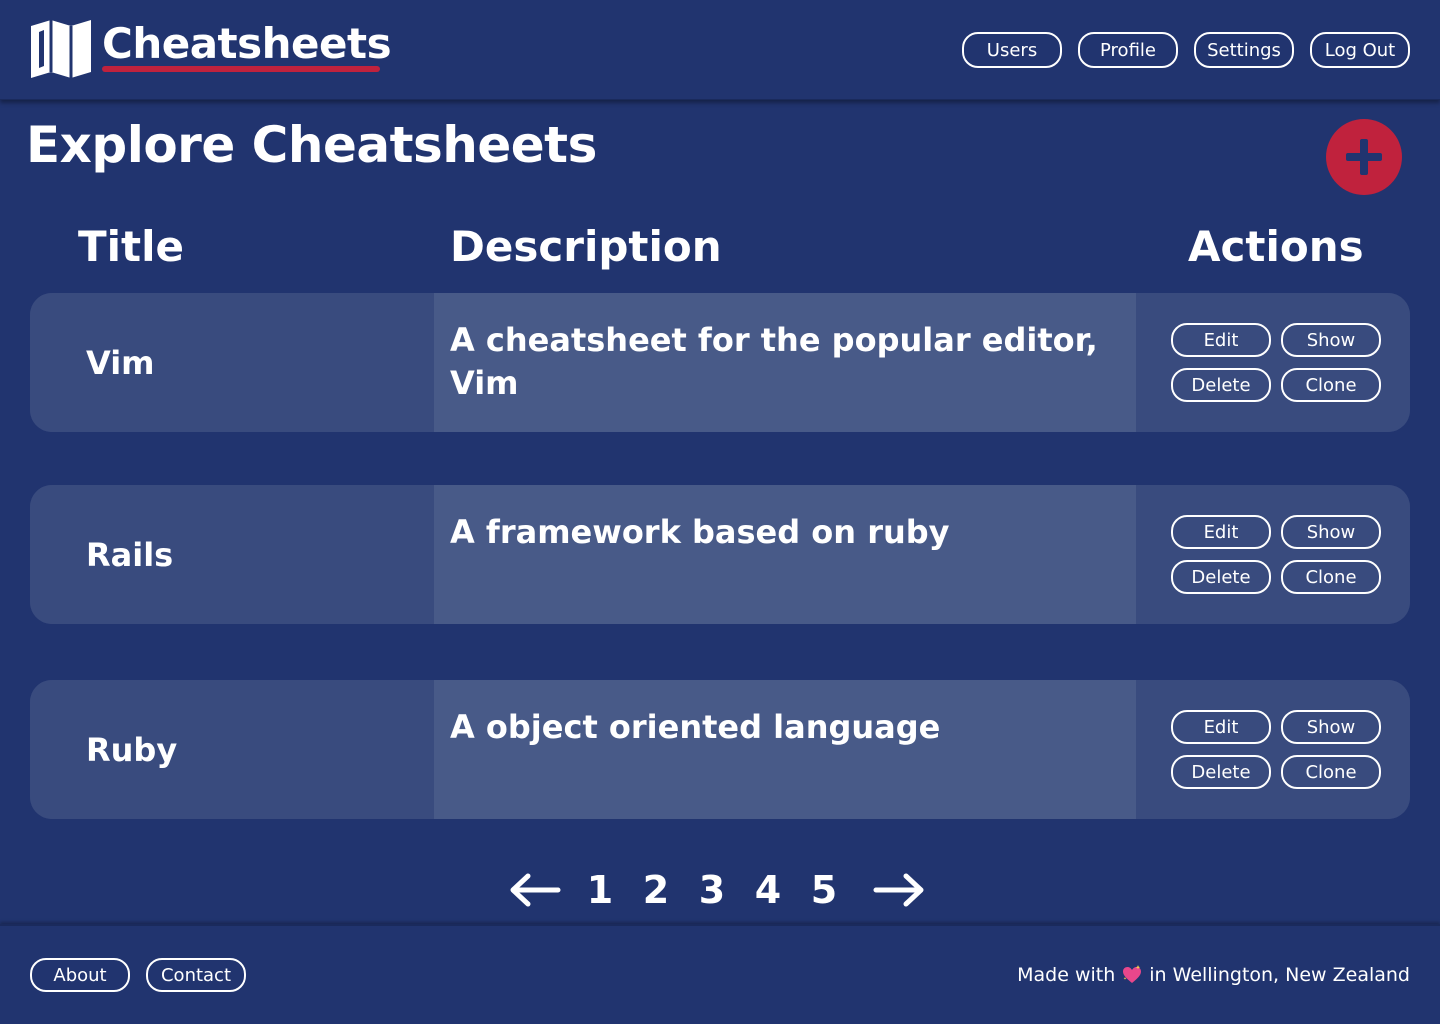 The image size is (1440, 1024). Describe the element at coordinates (1066, 975) in the screenshot. I see `made-with-text: Made with` at that location.